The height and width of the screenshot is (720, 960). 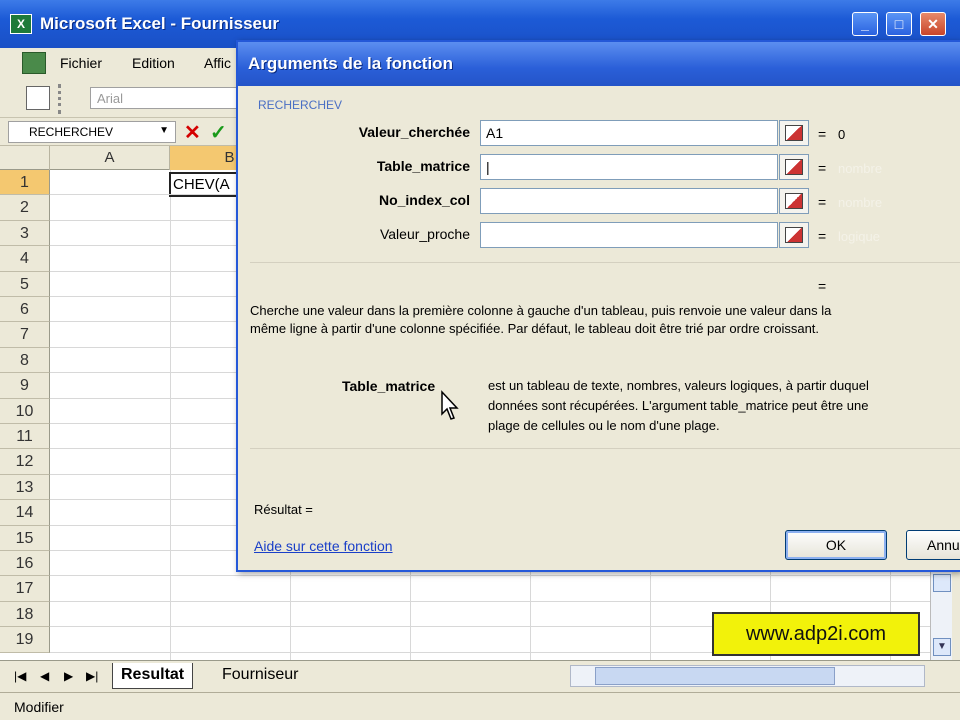 I want to click on column-header-a: A, so click(x=110, y=158).